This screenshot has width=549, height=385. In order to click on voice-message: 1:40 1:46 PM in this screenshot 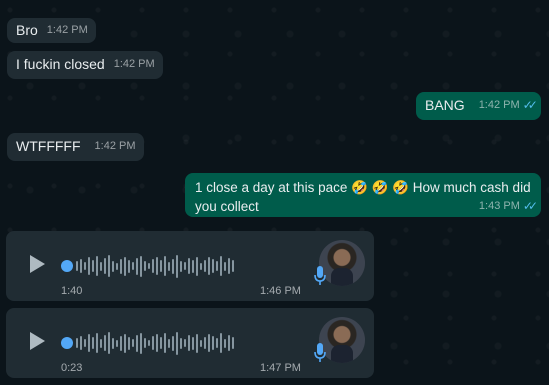, I will do `click(190, 266)`.